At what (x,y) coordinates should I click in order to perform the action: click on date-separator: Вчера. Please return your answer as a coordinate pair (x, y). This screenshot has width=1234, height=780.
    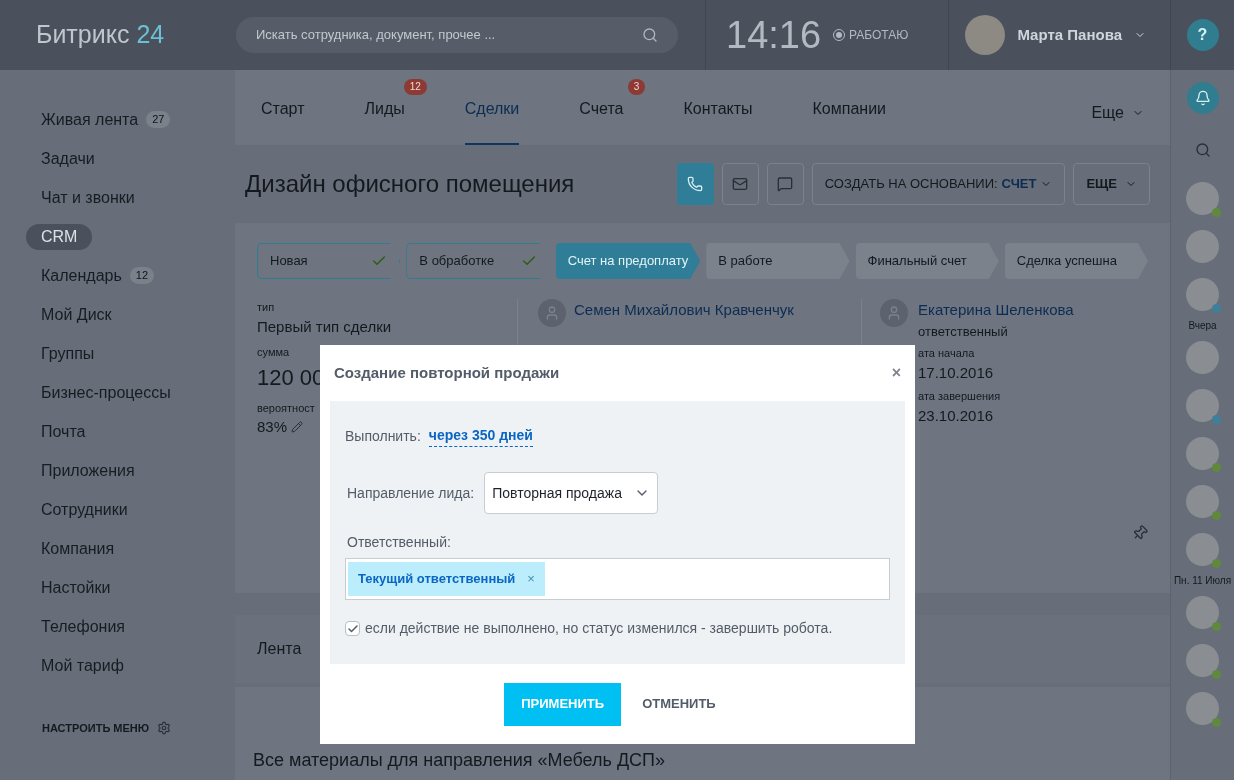
    Looking at the image, I should click on (1202, 326).